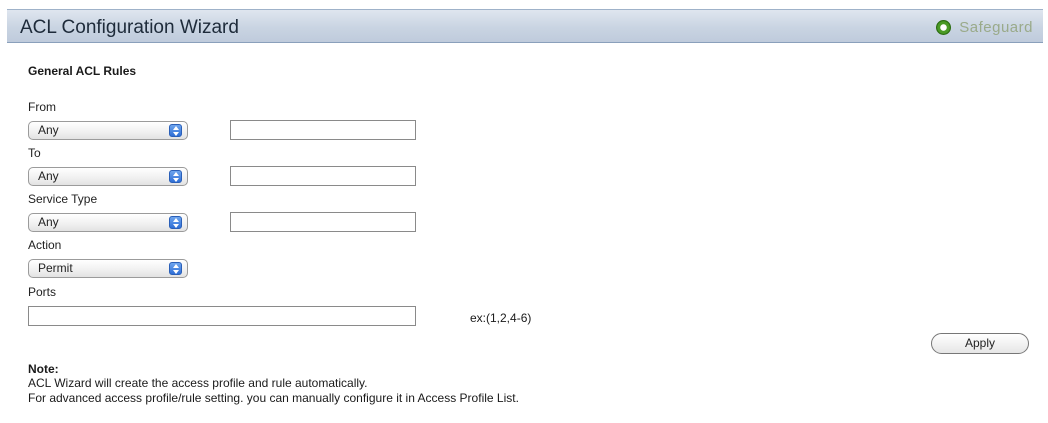  What do you see at coordinates (108, 176) in the screenshot?
I see `to-select: Any` at bounding box center [108, 176].